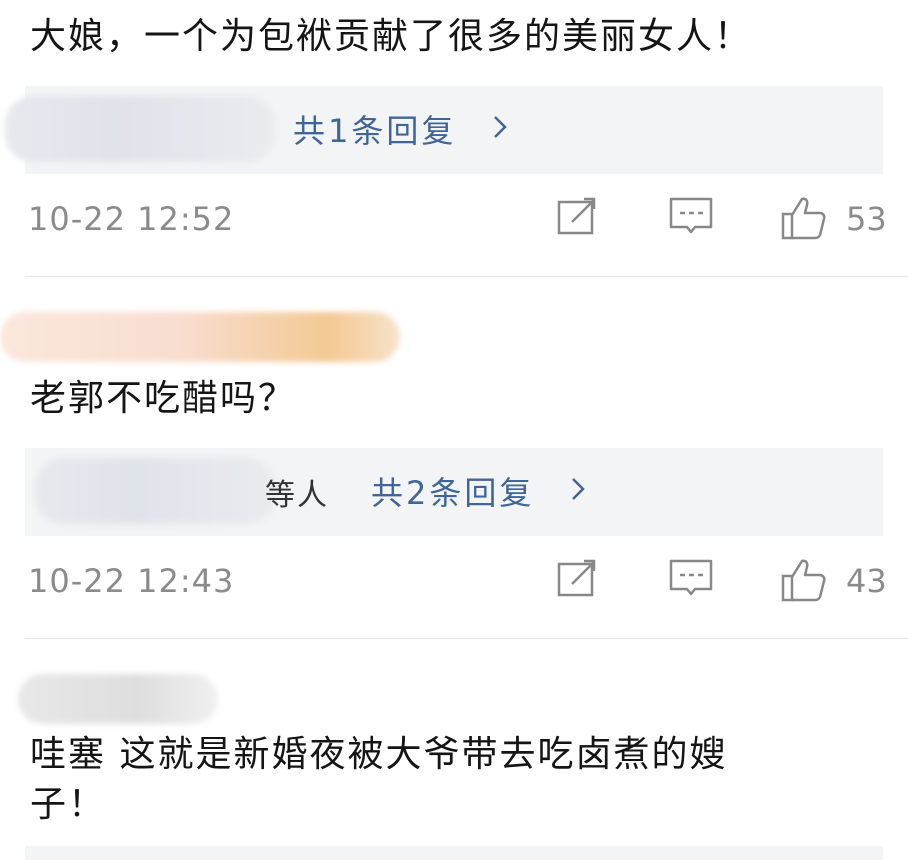 The image size is (908, 860). I want to click on comment-text-line-2: 子！, so click(68, 804).